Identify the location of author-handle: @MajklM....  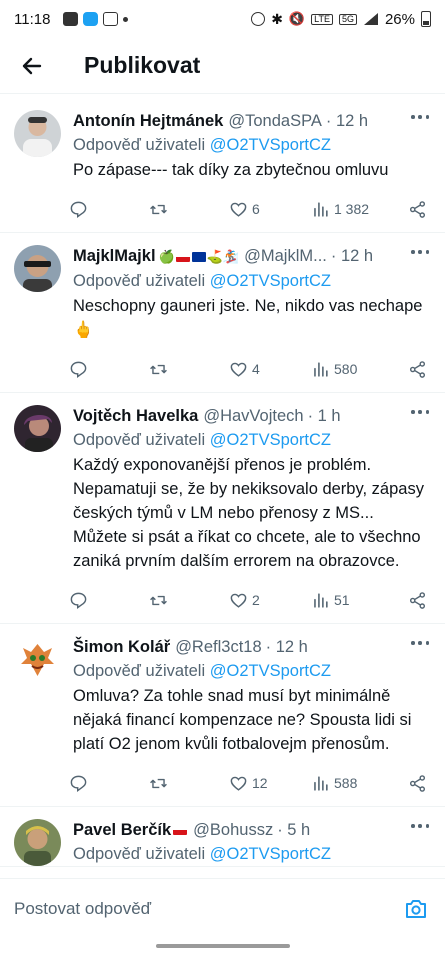
(285, 256).